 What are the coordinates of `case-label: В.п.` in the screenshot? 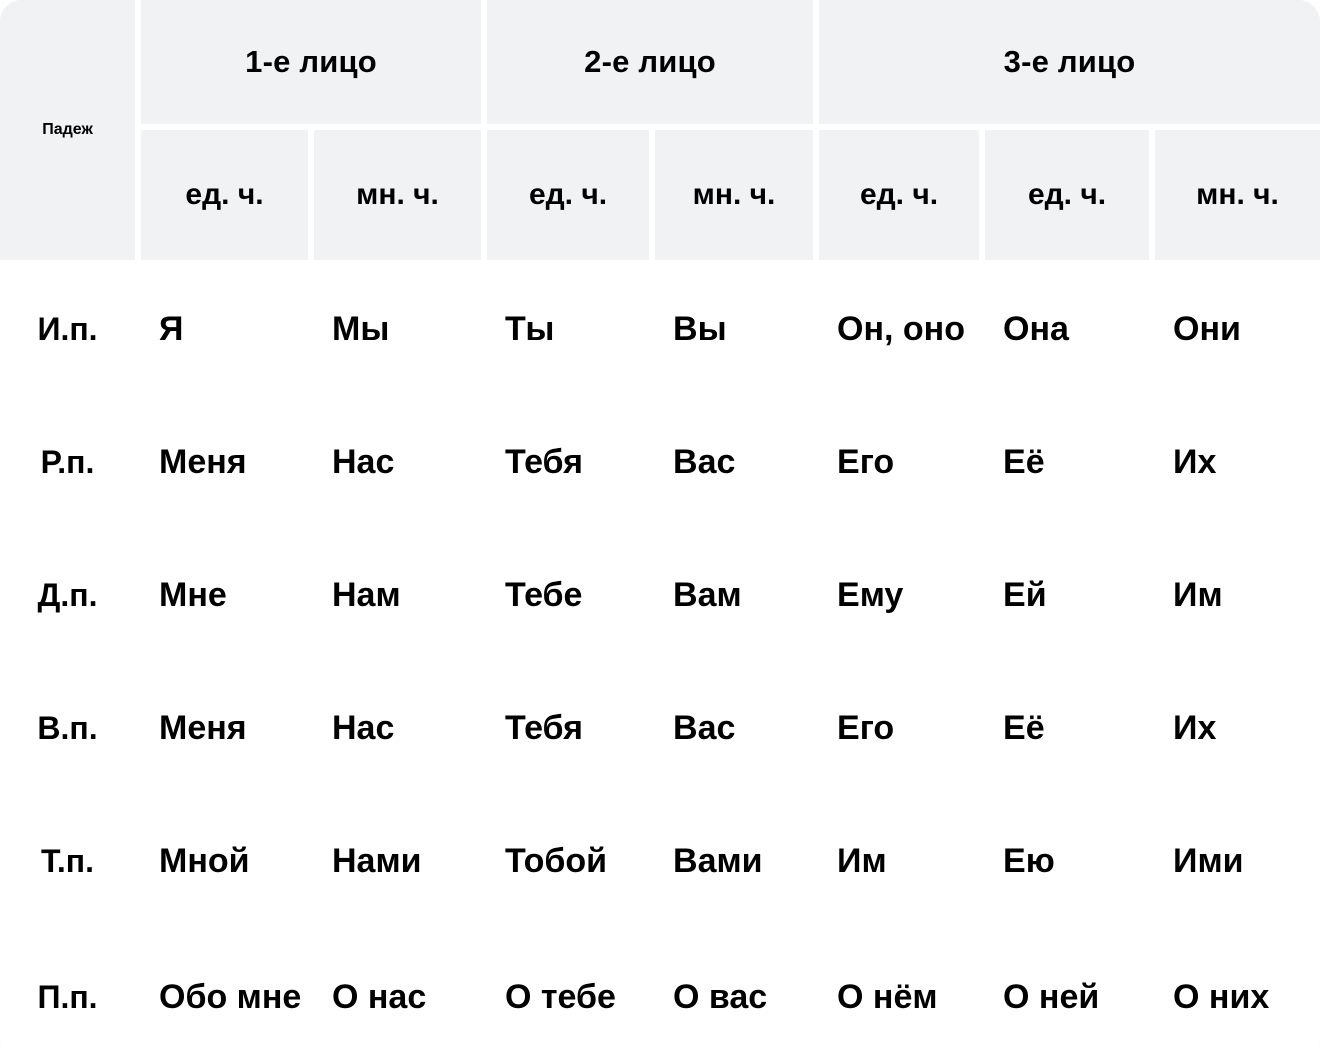 It's located at (70, 731).